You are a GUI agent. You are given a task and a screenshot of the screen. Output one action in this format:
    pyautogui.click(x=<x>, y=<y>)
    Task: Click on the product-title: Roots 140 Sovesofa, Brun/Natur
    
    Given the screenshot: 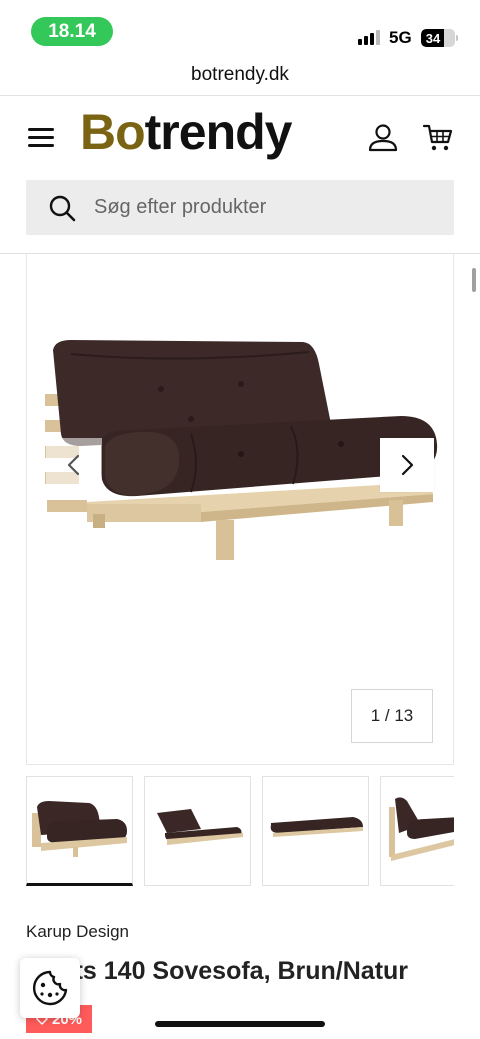 What is the action you would take?
    pyautogui.click(x=217, y=971)
    